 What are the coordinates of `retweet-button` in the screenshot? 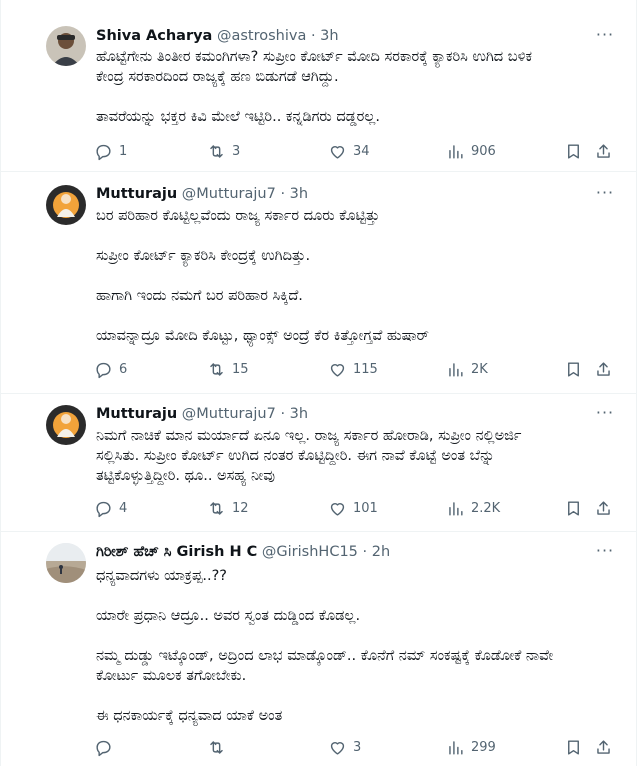 It's located at (219, 747).